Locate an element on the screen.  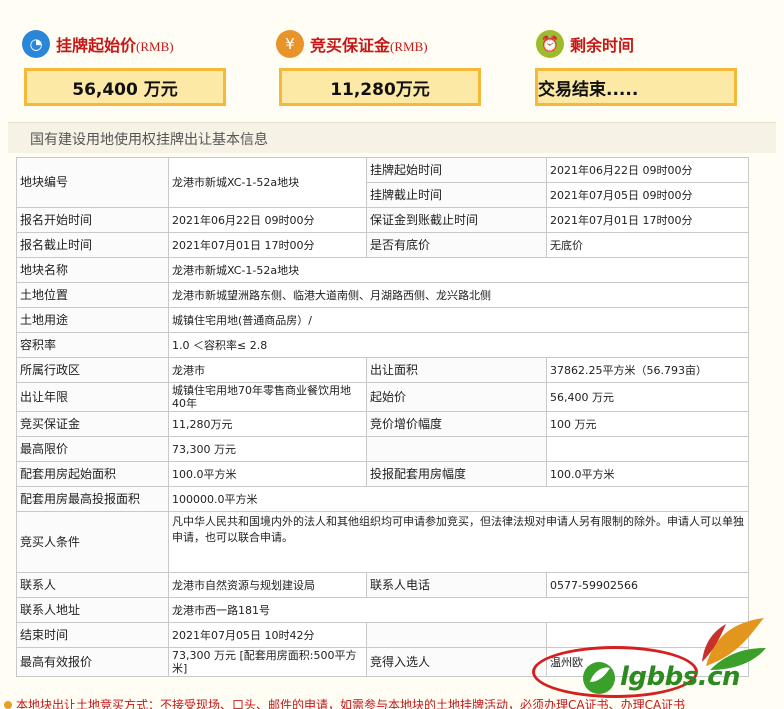
table-row: 竞买保证金 11,280万元 竞价增价幅度 100 万元 is located at coordinates (382, 424).